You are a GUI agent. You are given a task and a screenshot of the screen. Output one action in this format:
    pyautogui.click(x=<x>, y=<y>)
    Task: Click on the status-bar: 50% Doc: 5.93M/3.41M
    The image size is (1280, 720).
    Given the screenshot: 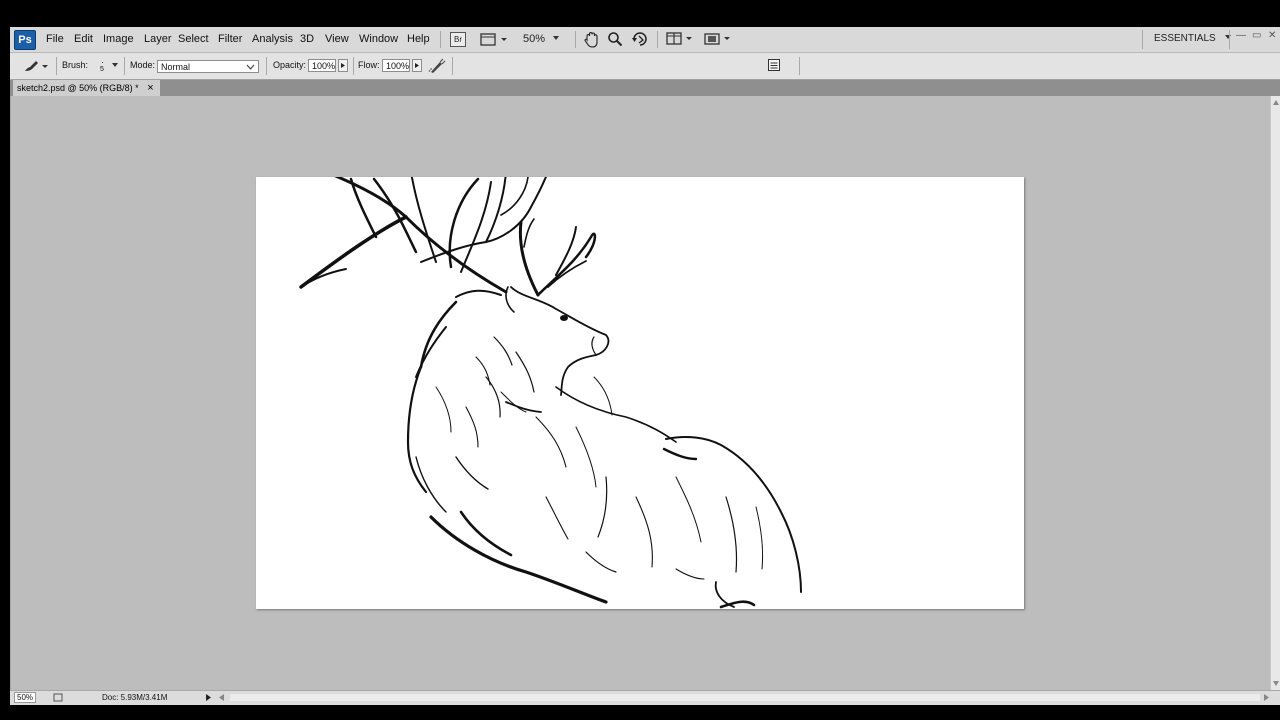 What is the action you would take?
    pyautogui.click(x=645, y=697)
    